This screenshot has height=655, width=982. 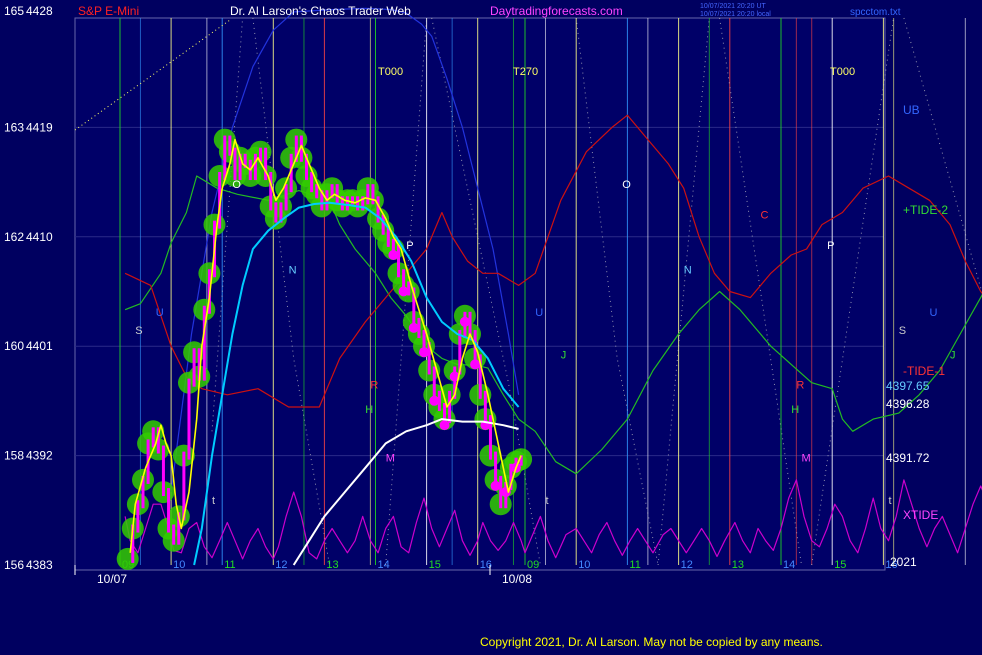 I want to click on y-tick-label-a: 162, so click(x=14, y=237).